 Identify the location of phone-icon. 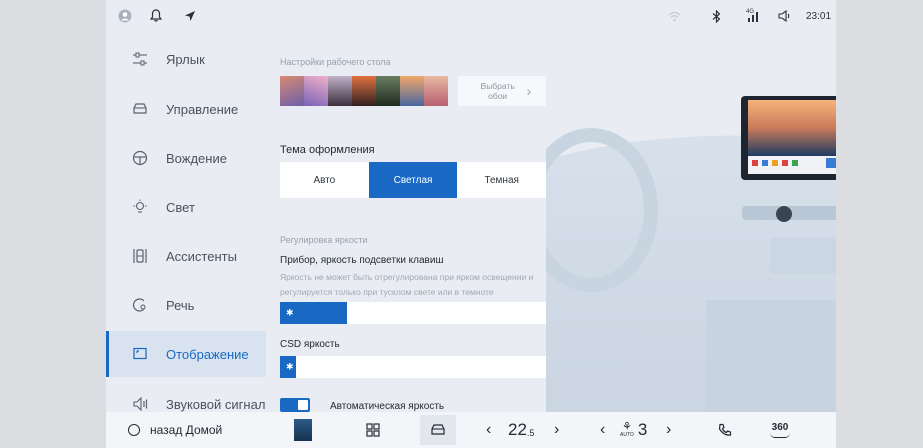
(725, 429).